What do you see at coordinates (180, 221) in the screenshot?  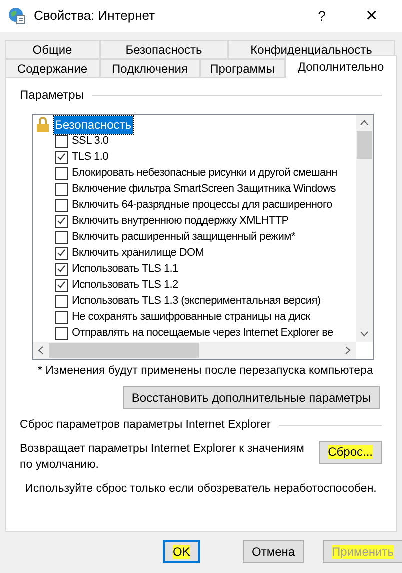 I see `option-label: Включить внутреннюю поддержку XMLHTTP` at bounding box center [180, 221].